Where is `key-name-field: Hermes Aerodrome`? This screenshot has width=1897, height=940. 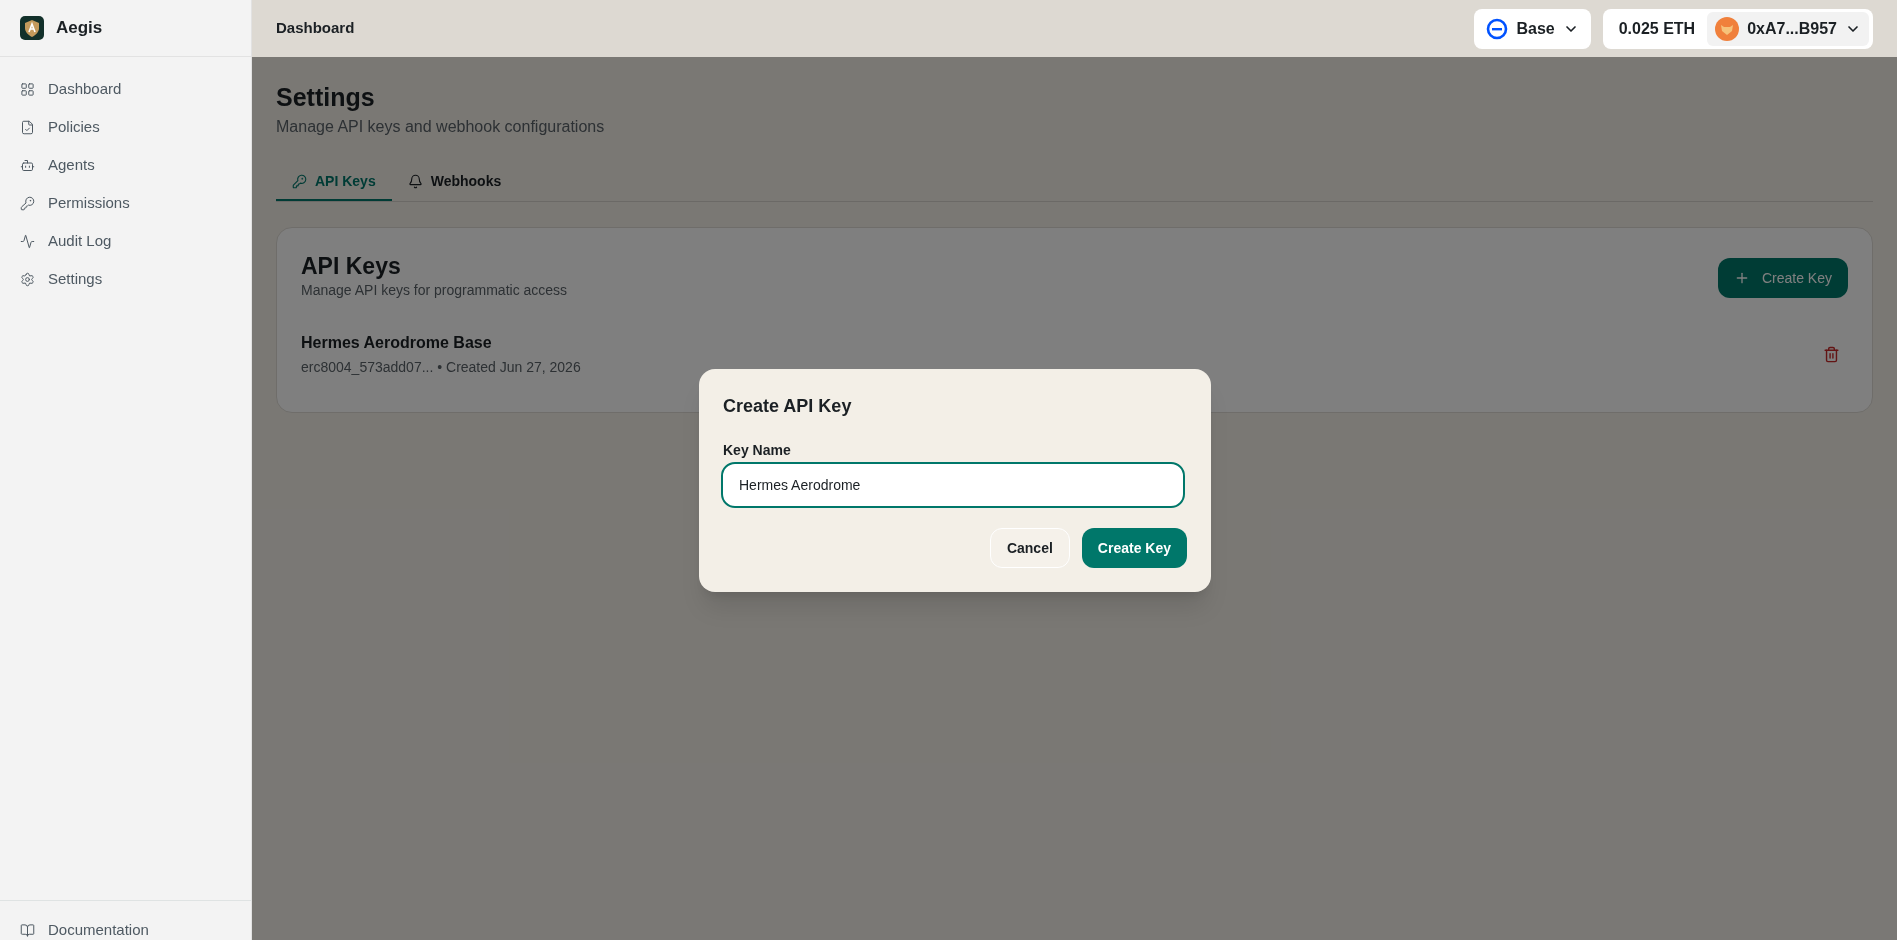
key-name-field: Hermes Aerodrome is located at coordinates (953, 485).